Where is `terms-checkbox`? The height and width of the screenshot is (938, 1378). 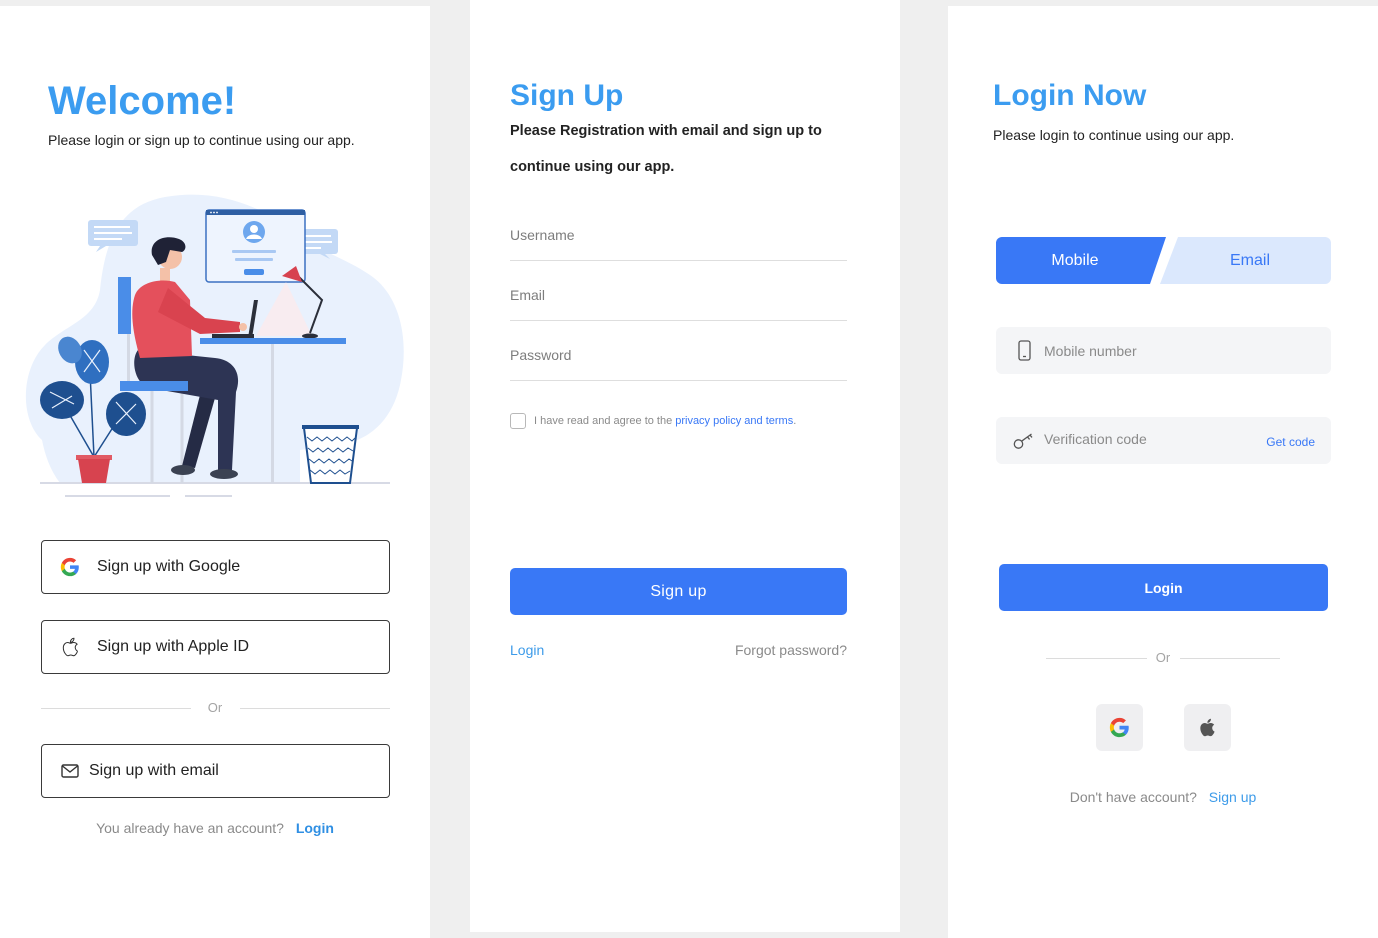
terms-checkbox is located at coordinates (518, 421).